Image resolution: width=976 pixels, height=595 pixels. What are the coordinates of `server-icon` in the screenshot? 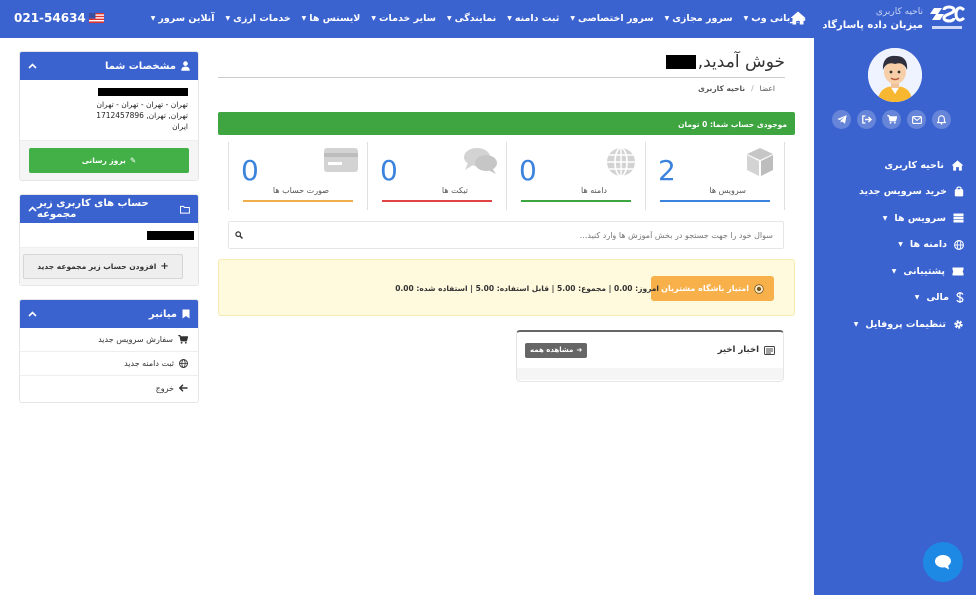 It's located at (958, 218).